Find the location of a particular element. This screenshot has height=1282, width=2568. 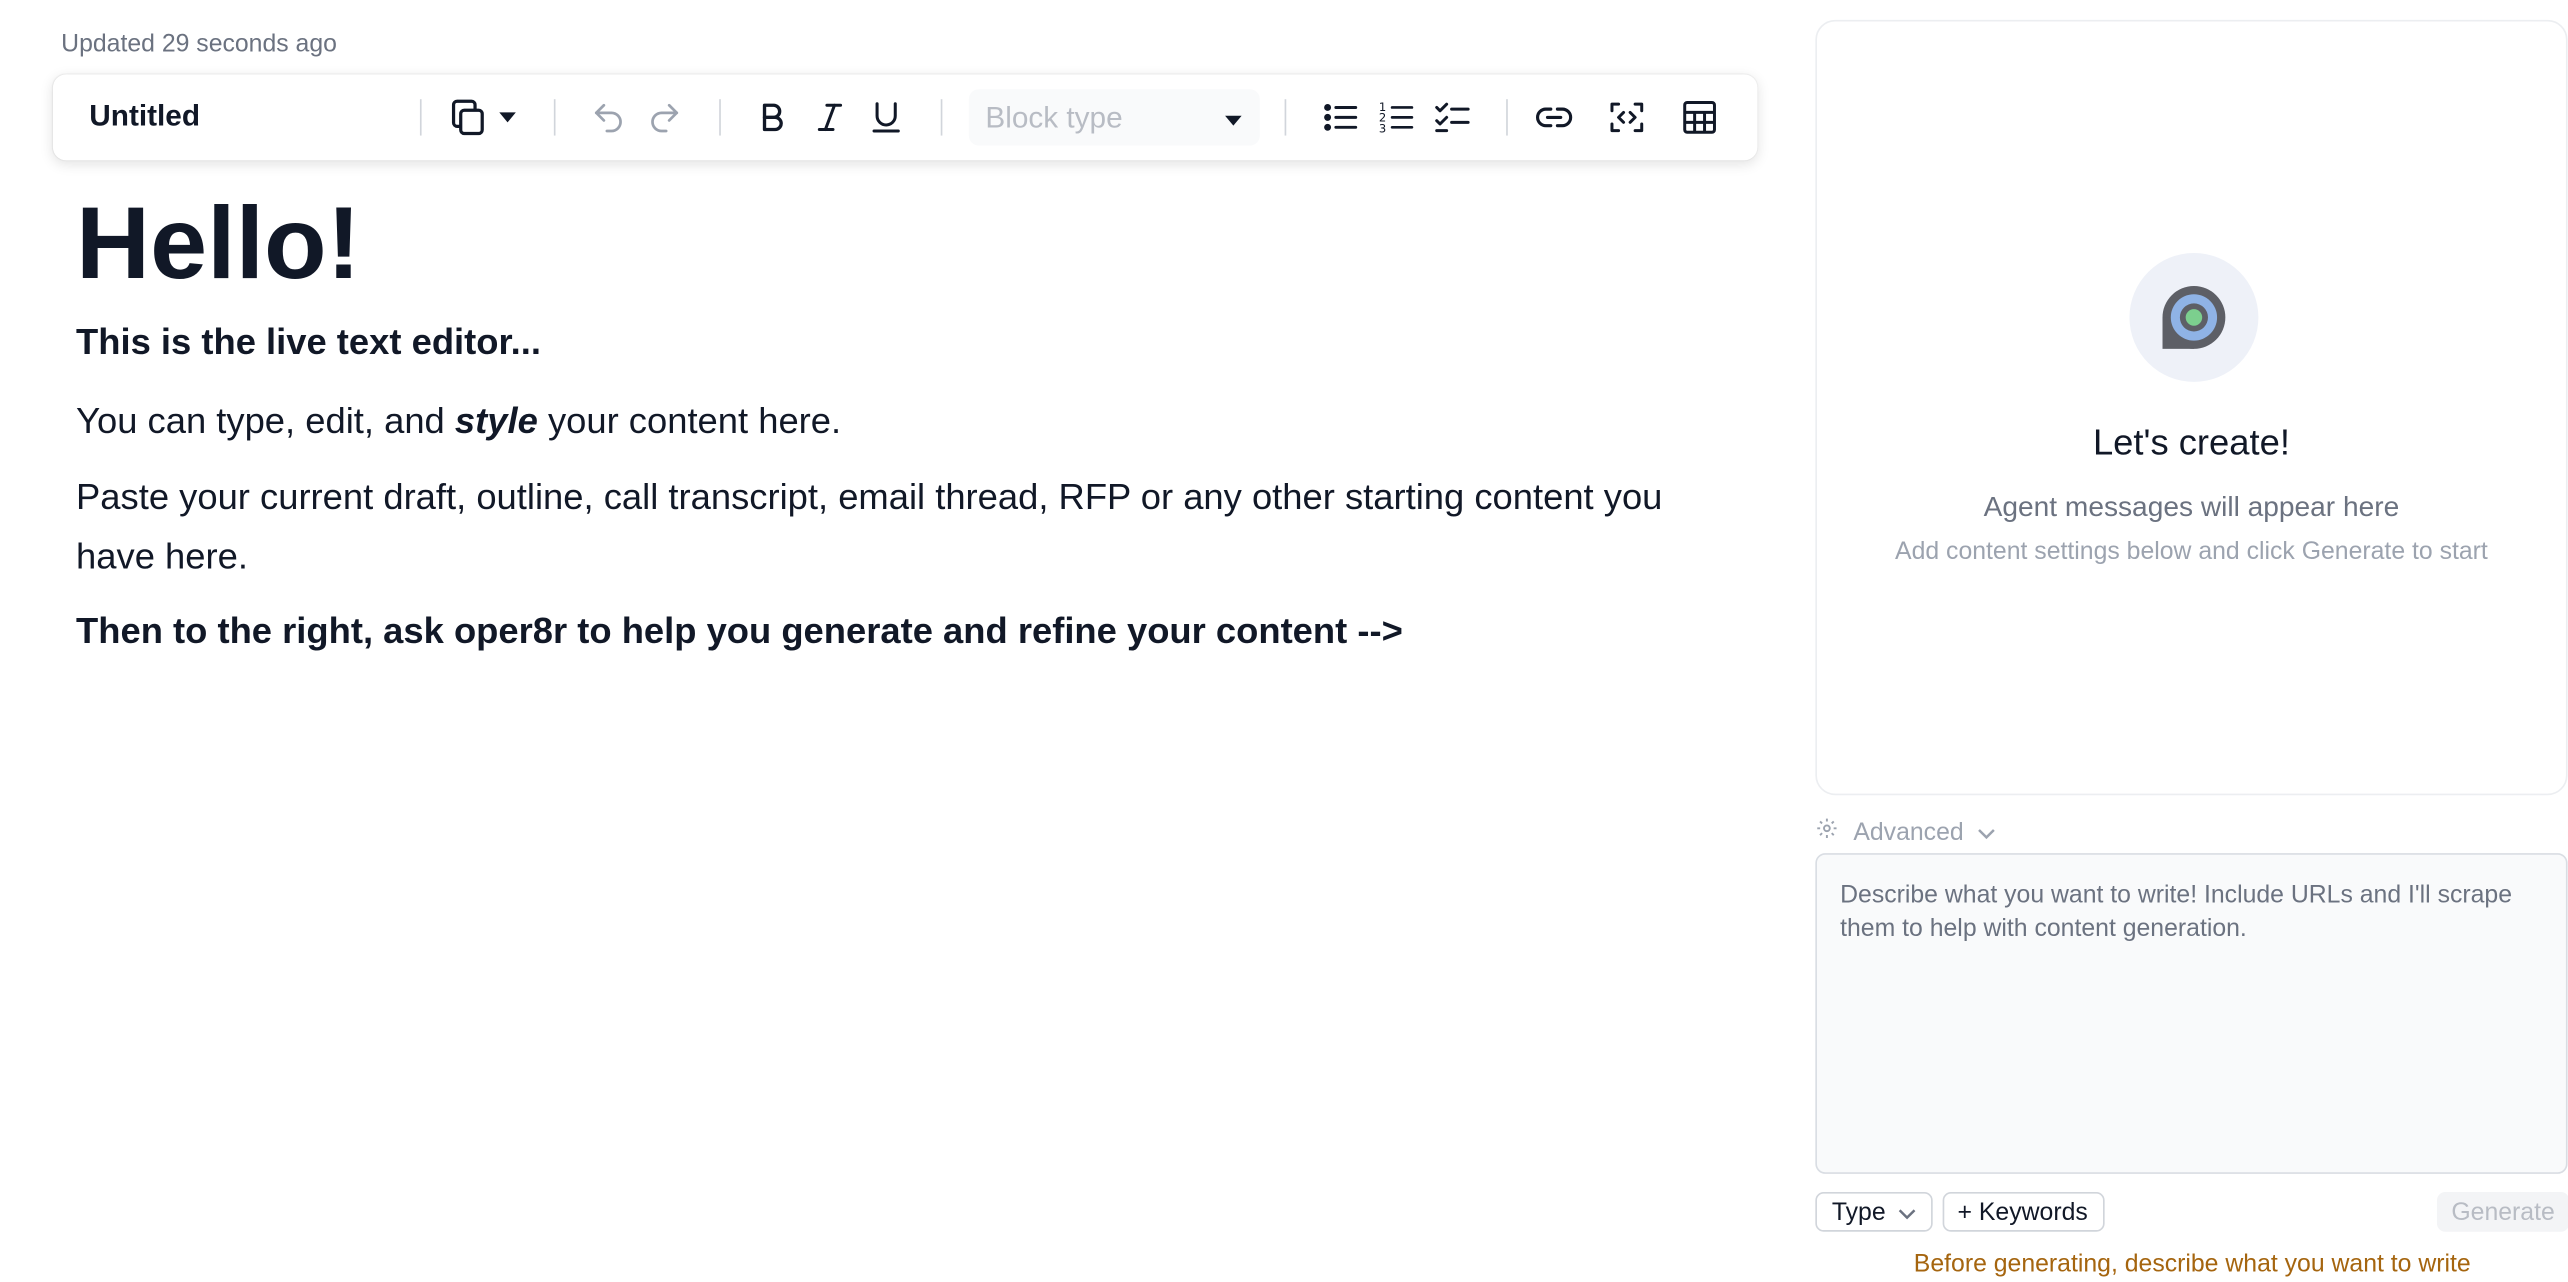

table-icon is located at coordinates (1699, 117).